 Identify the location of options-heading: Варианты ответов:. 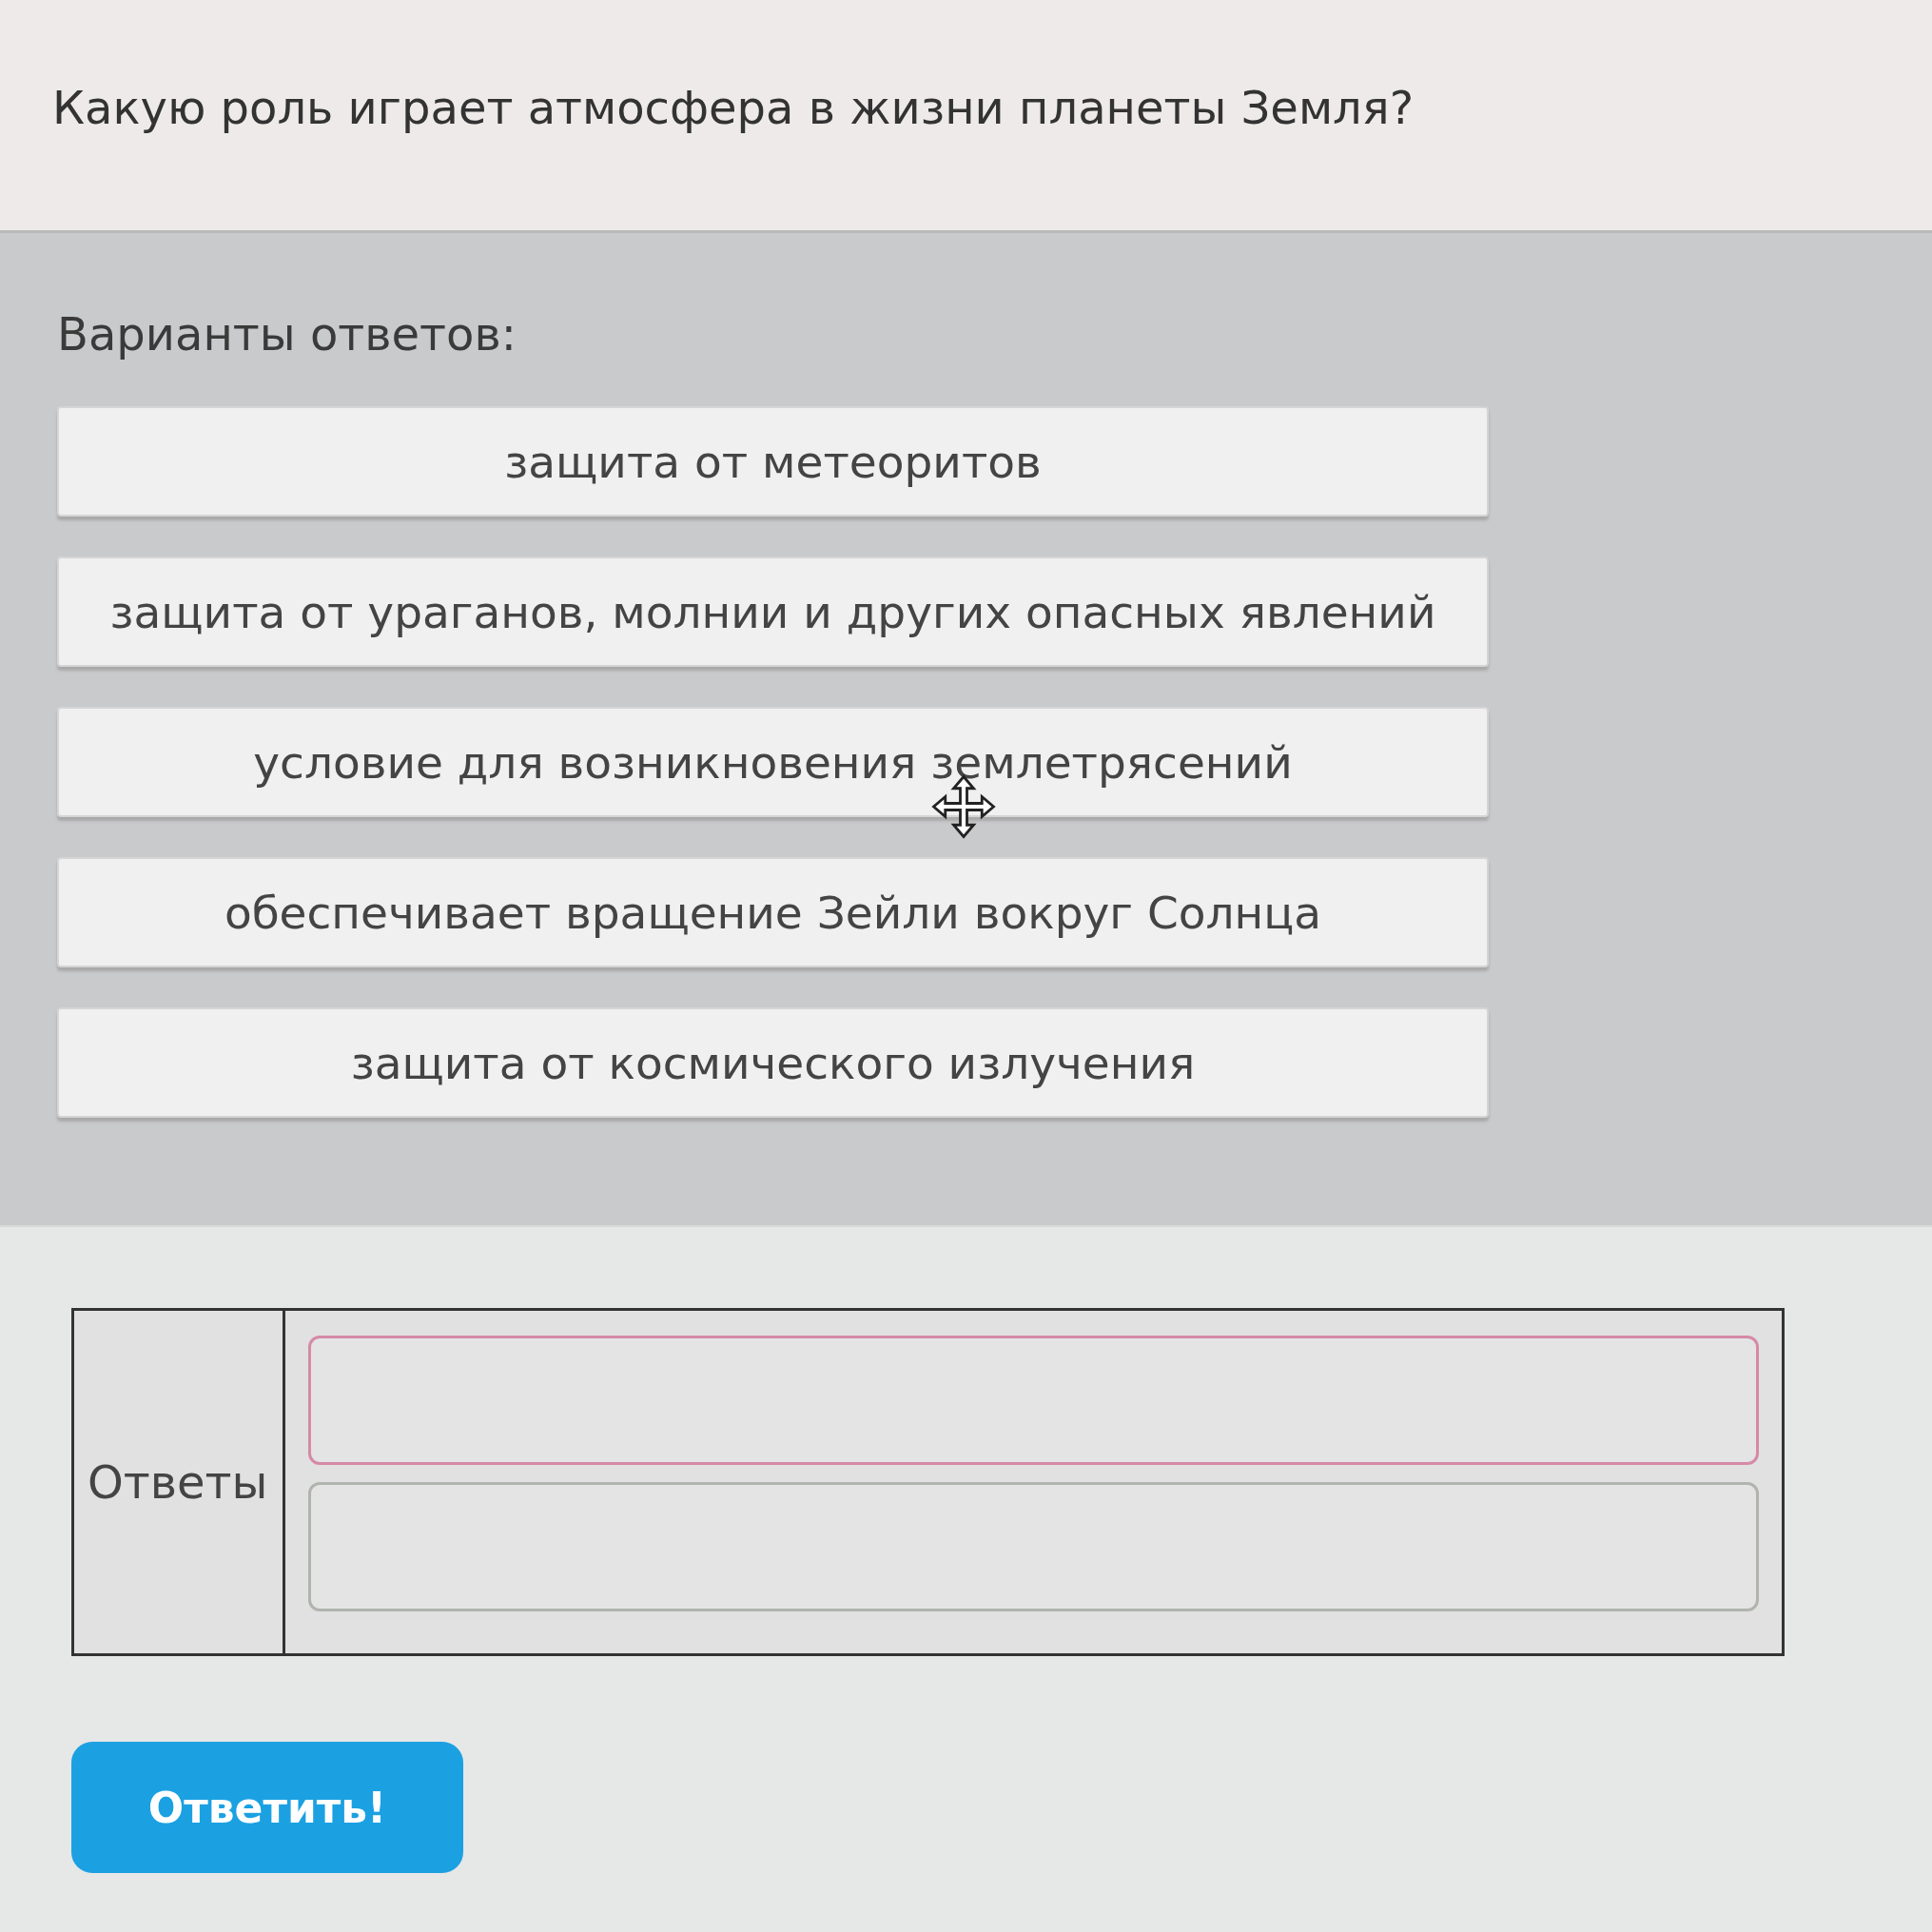
(287, 334).